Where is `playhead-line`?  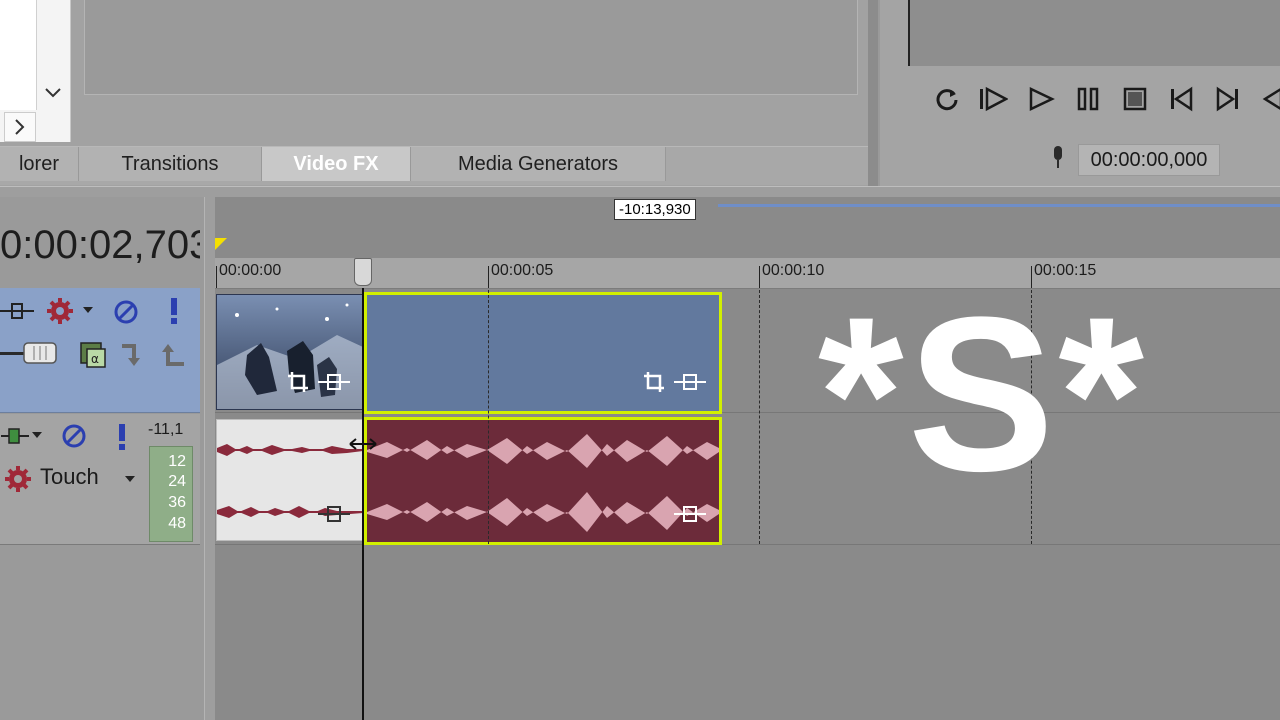
playhead-line is located at coordinates (363, 504).